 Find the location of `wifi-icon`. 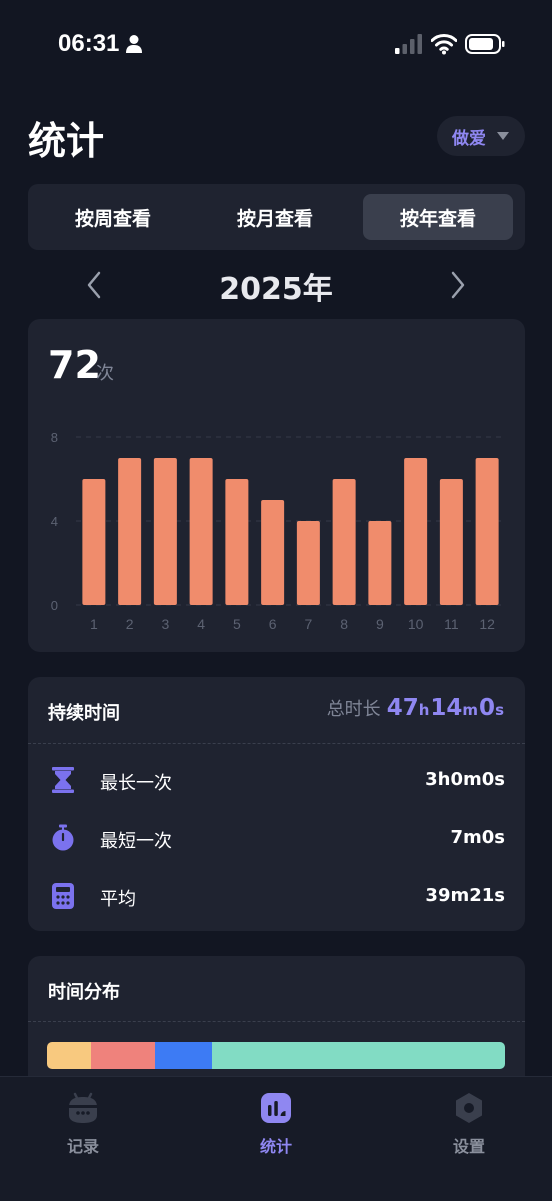

wifi-icon is located at coordinates (444, 44).